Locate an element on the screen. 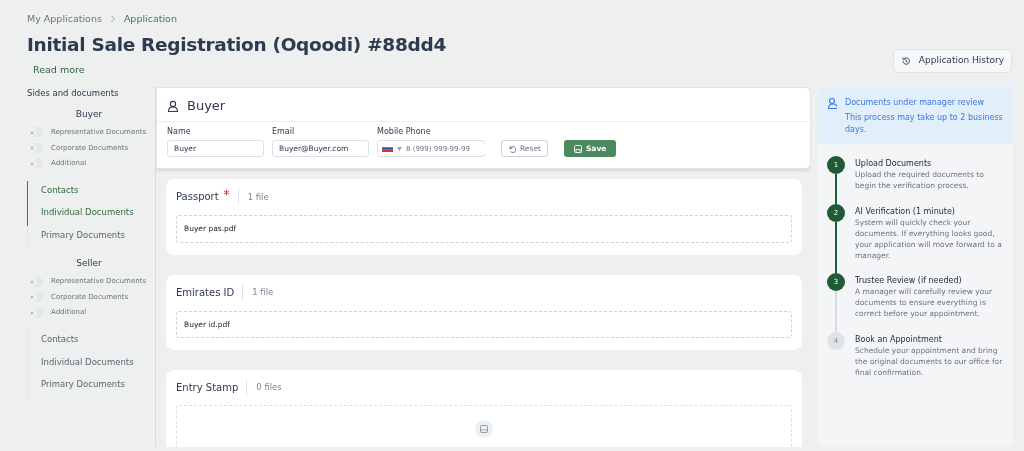  card-title: Buyer is located at coordinates (206, 105).